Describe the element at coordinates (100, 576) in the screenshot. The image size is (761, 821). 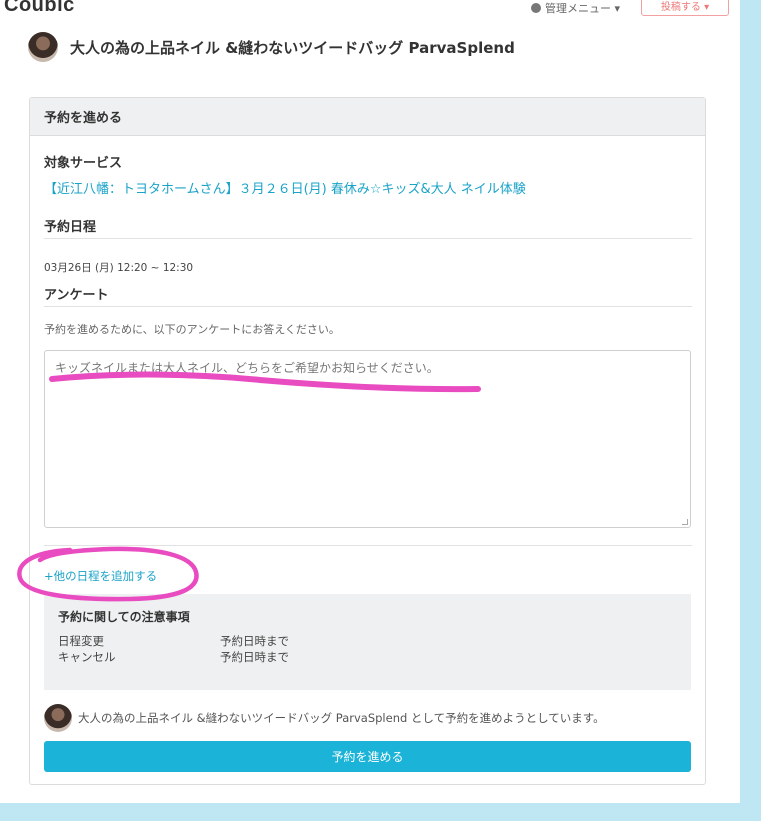
I see `add-schedule-link: +他の日程を追加する` at that location.